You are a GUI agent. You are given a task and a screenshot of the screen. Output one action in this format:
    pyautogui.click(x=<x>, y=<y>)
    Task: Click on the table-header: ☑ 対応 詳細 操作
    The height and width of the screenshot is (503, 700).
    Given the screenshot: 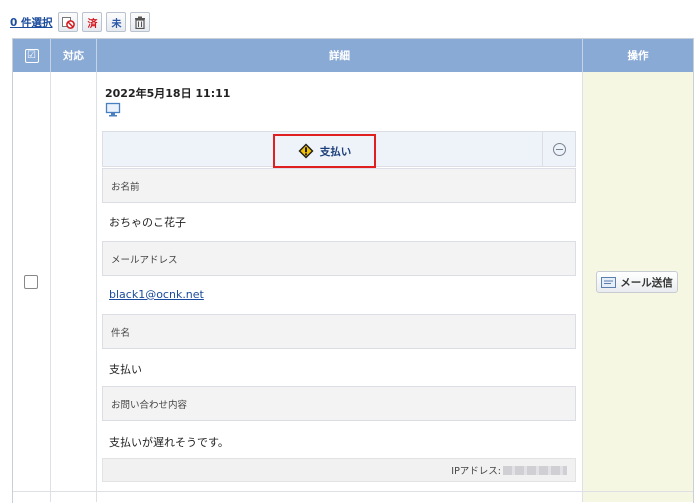 What is the action you would take?
    pyautogui.click(x=353, y=55)
    